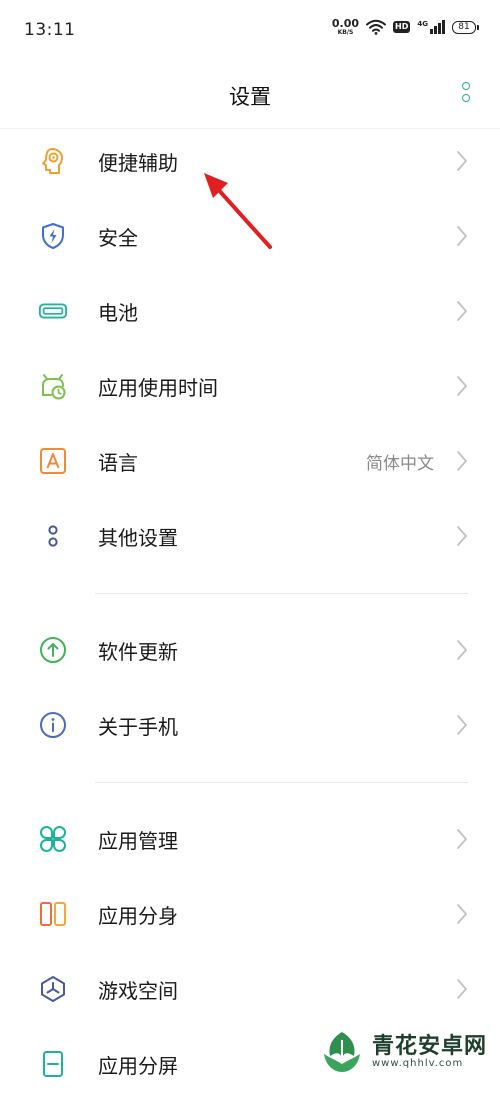 The height and width of the screenshot is (1101, 500). What do you see at coordinates (53, 161) in the screenshot?
I see `head-accessibility-icon` at bounding box center [53, 161].